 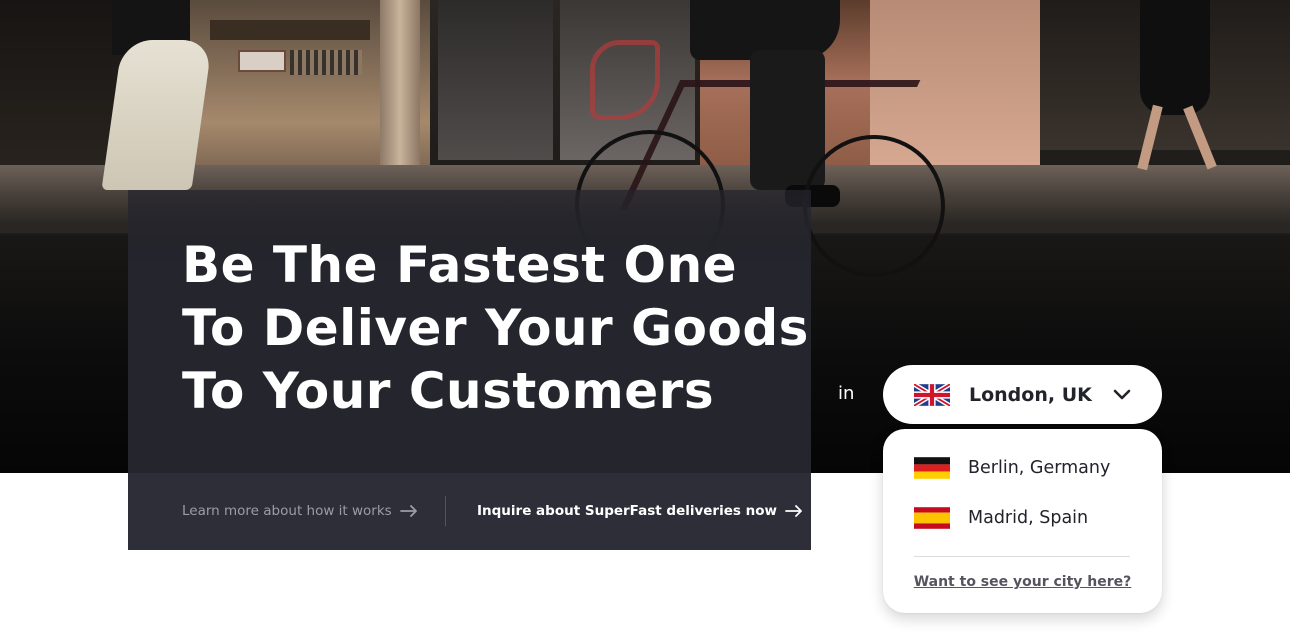 I want to click on city-option-label: Madrid, Spain, so click(x=1028, y=518).